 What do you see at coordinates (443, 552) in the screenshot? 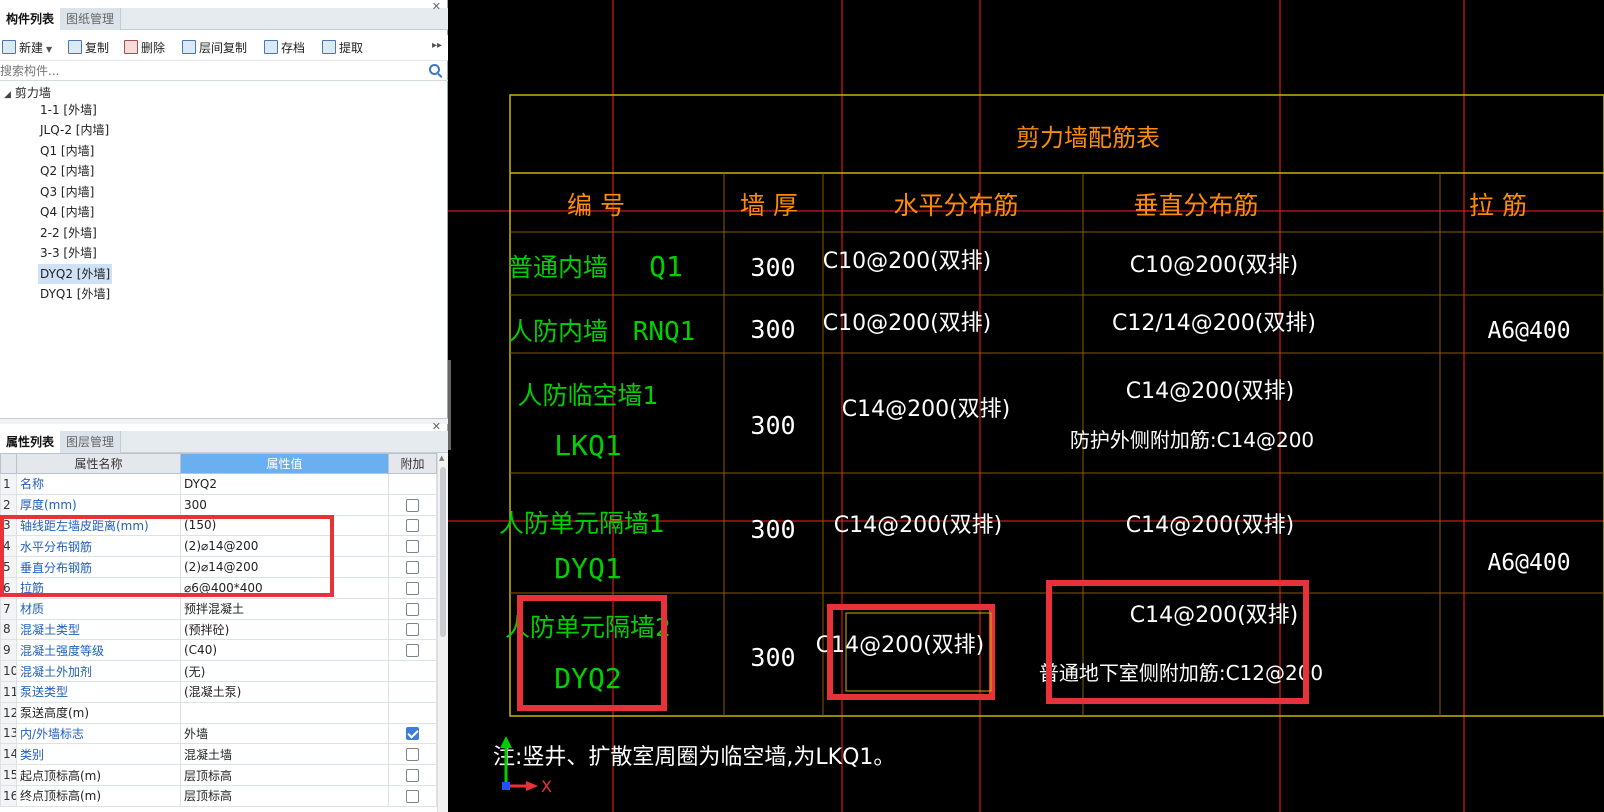
I see `scrollbar-thumb` at bounding box center [443, 552].